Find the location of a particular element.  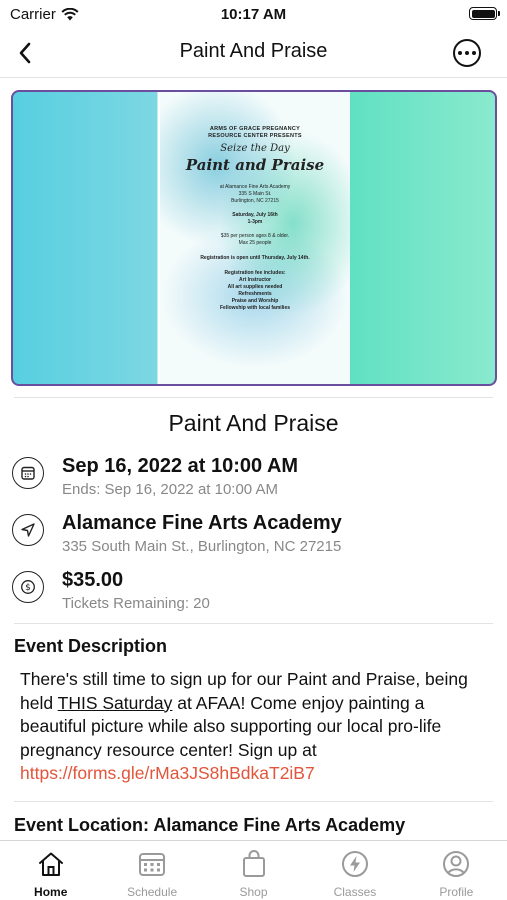

tab-bar: Home Schedule Shop Classes Profile is located at coordinates (253, 870).